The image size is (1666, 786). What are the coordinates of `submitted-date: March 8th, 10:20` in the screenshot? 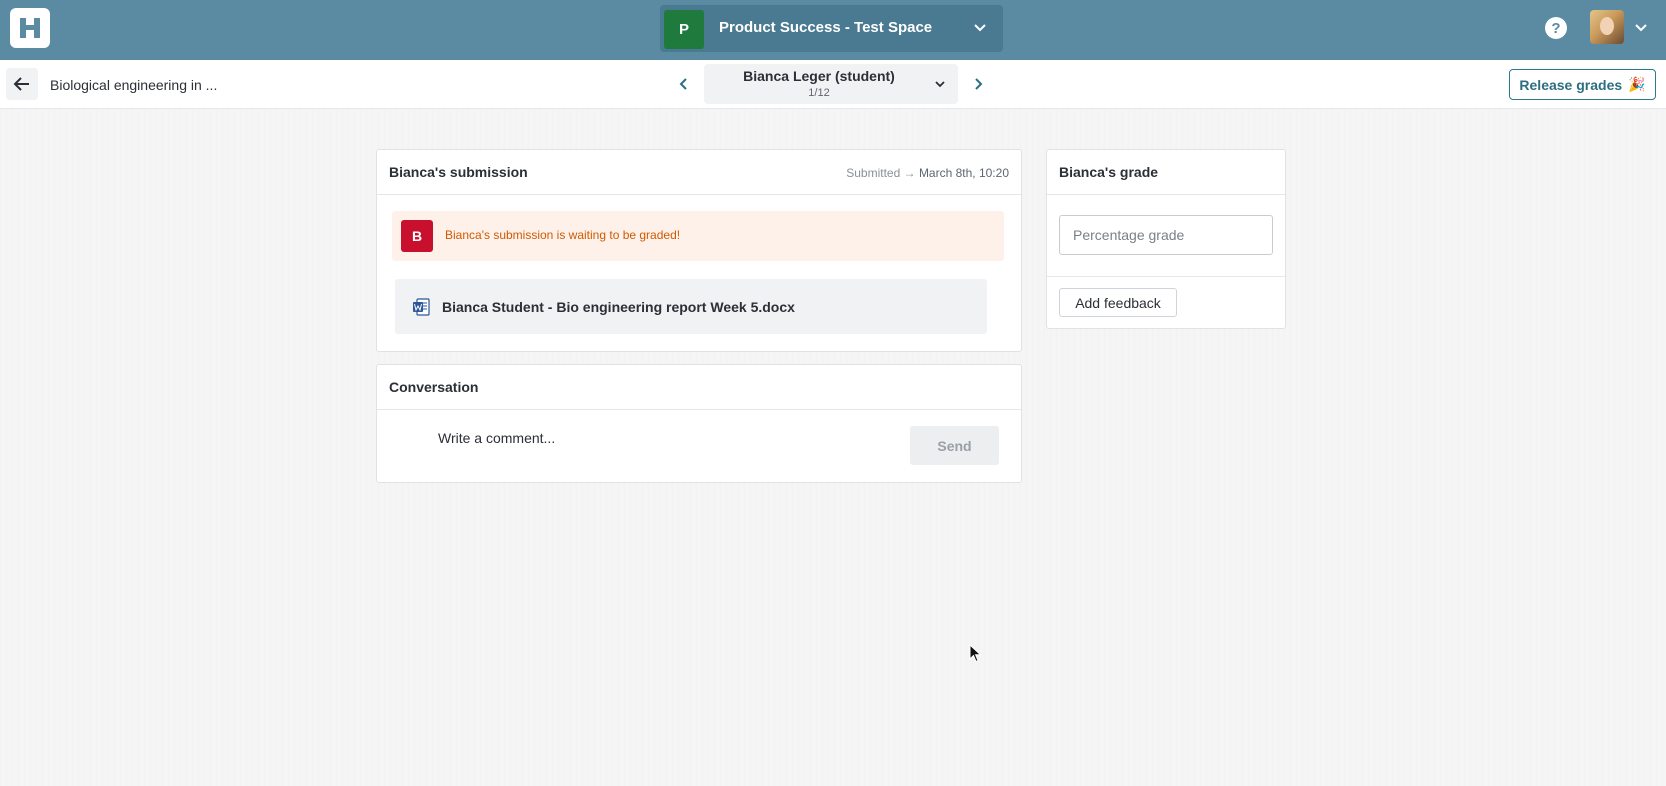 It's located at (963, 173).